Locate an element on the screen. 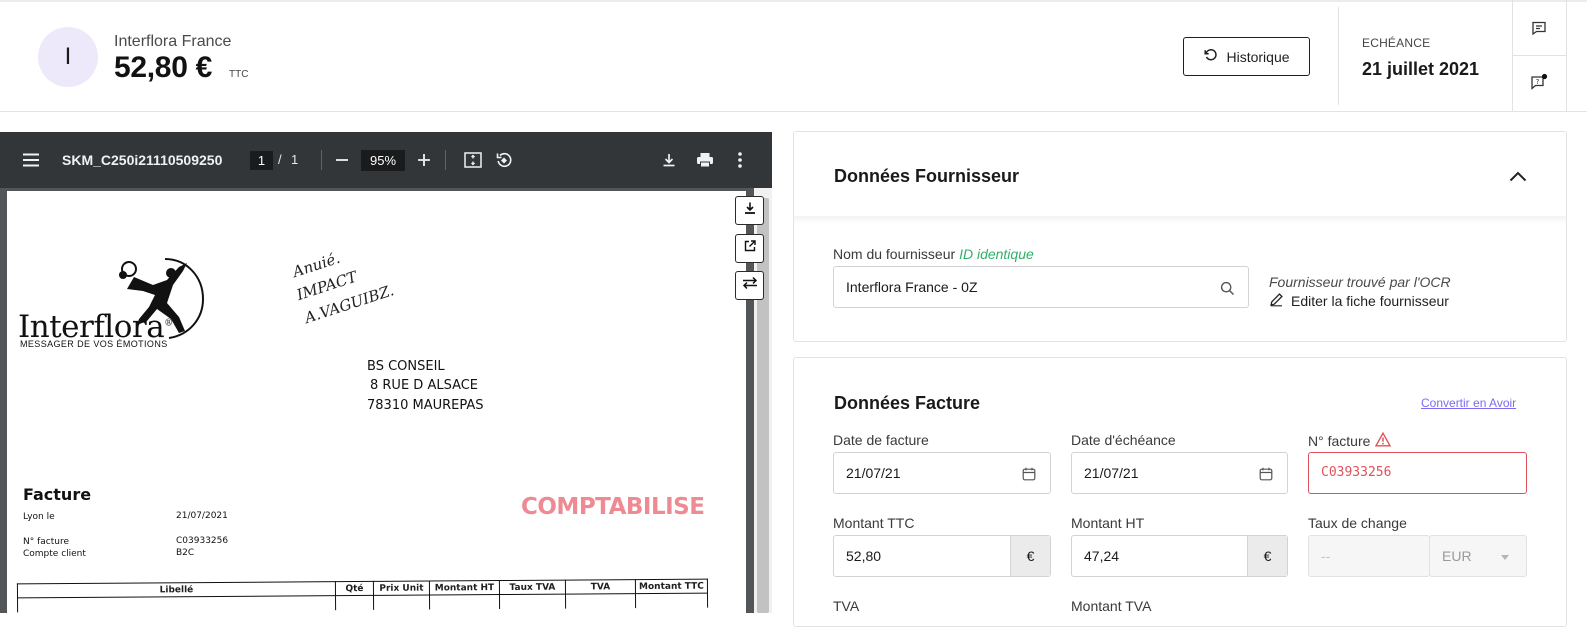 This screenshot has width=1587, height=627. due-date-label: ECHÉANCE is located at coordinates (1396, 43).